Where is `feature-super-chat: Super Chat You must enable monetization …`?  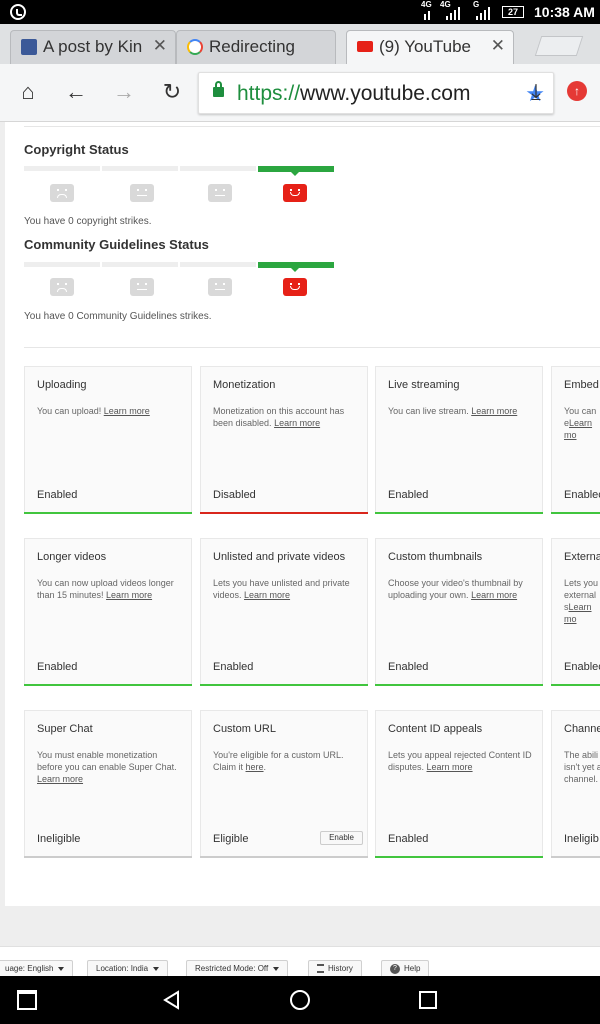
feature-super-chat: Super Chat You must enable monetization … is located at coordinates (108, 784).